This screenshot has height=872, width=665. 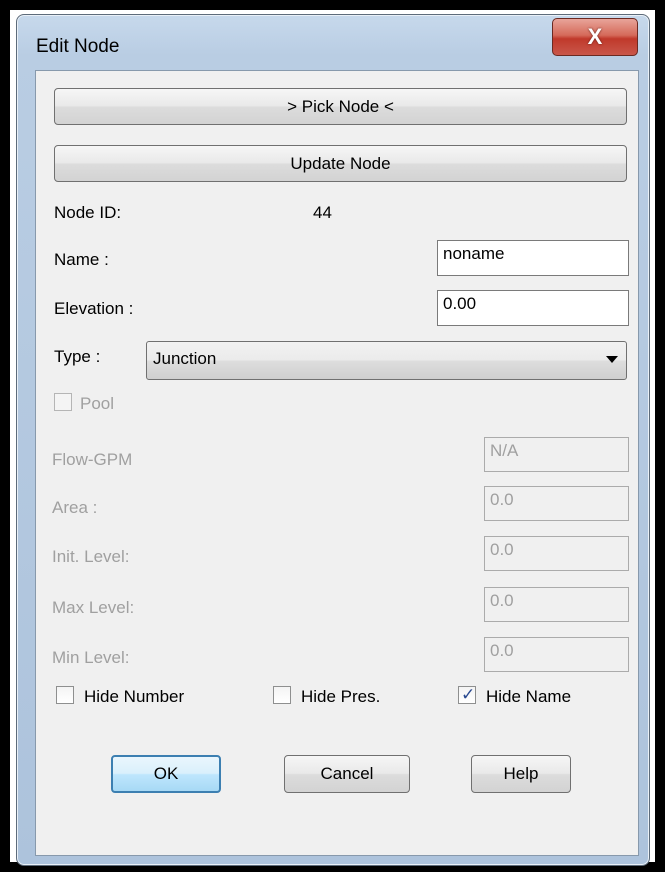 I want to click on elevation-field: 0.00, so click(x=533, y=308).